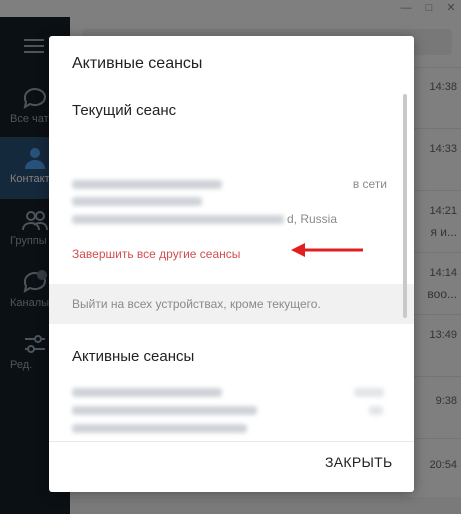 The image size is (461, 514). Describe the element at coordinates (156, 254) in the screenshot. I see `terminate-other-sessions-link: Завершить все другие сеансы` at that location.